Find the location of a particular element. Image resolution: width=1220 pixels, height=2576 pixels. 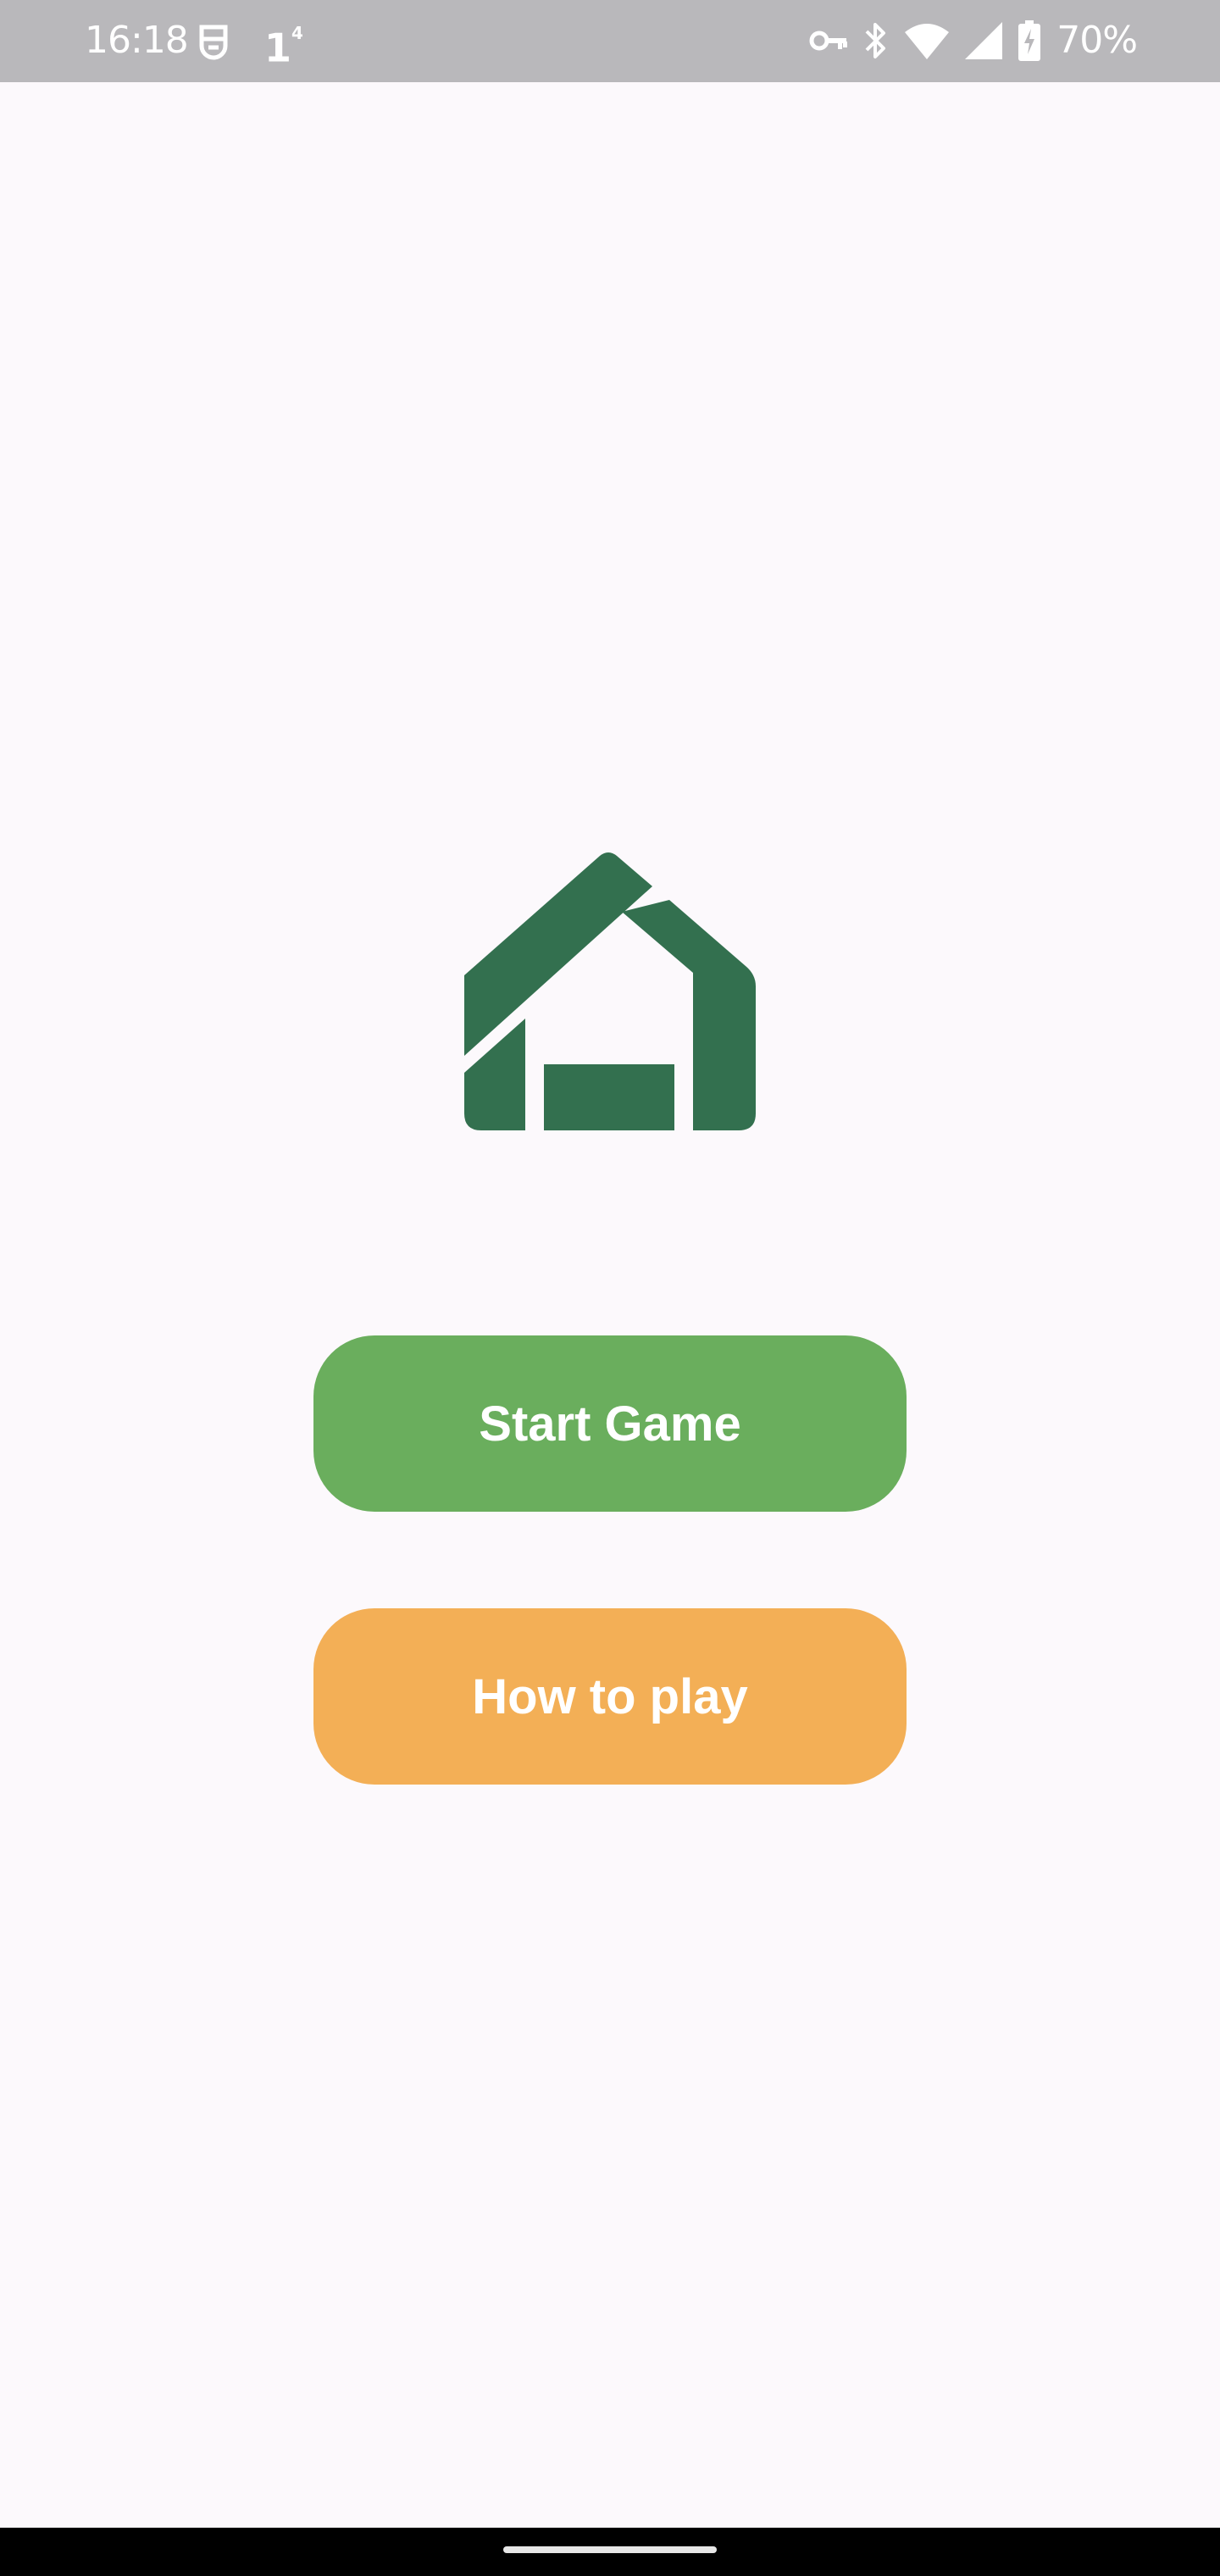

bluetooth-icon is located at coordinates (876, 40).